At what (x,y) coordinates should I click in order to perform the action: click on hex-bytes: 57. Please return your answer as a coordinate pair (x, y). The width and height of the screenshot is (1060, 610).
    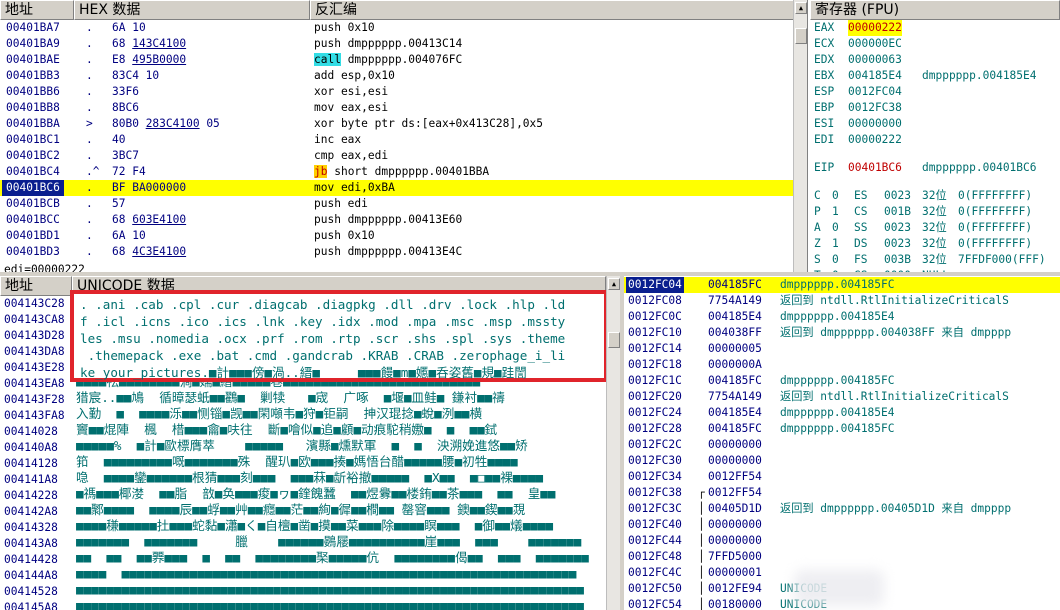
    Looking at the image, I should click on (119, 203).